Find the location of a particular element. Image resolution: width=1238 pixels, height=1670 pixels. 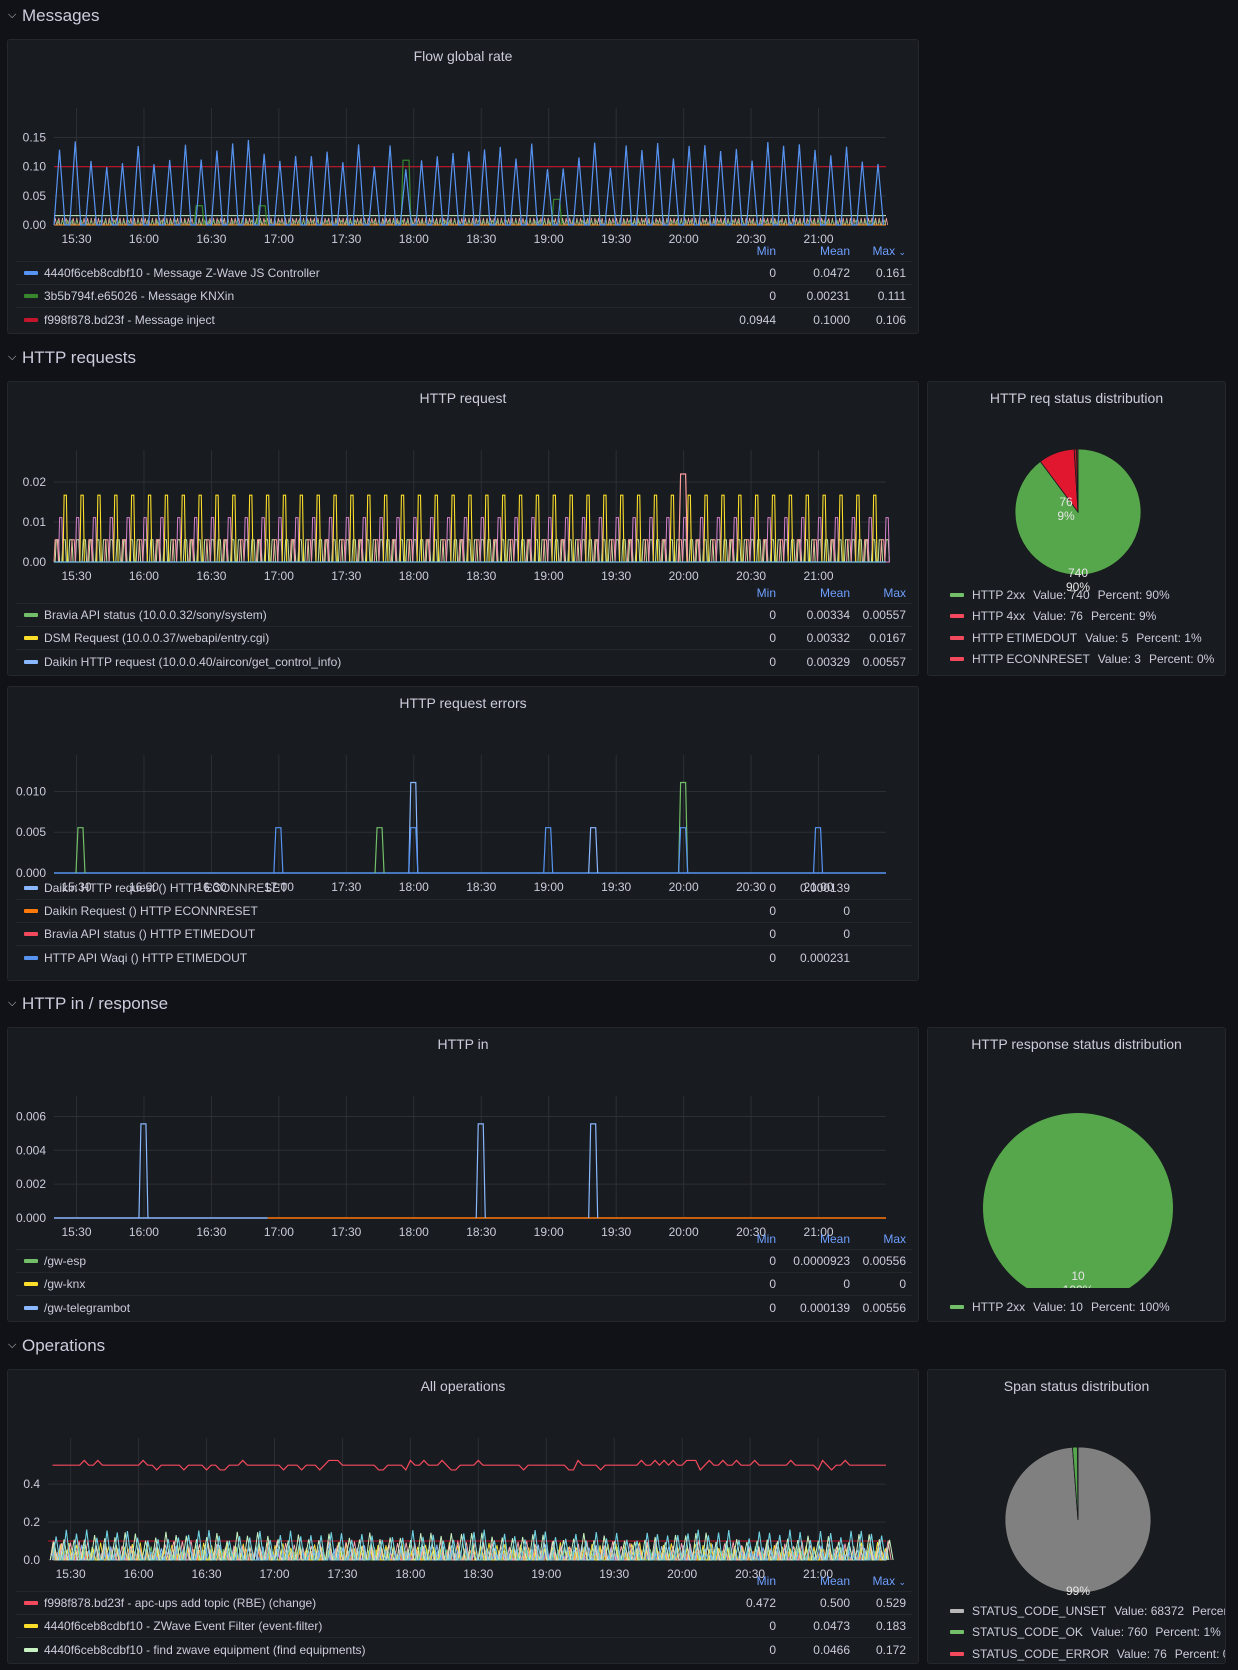

slice-name: STATUS_CODE_UNSET is located at coordinates (1039, 1611).